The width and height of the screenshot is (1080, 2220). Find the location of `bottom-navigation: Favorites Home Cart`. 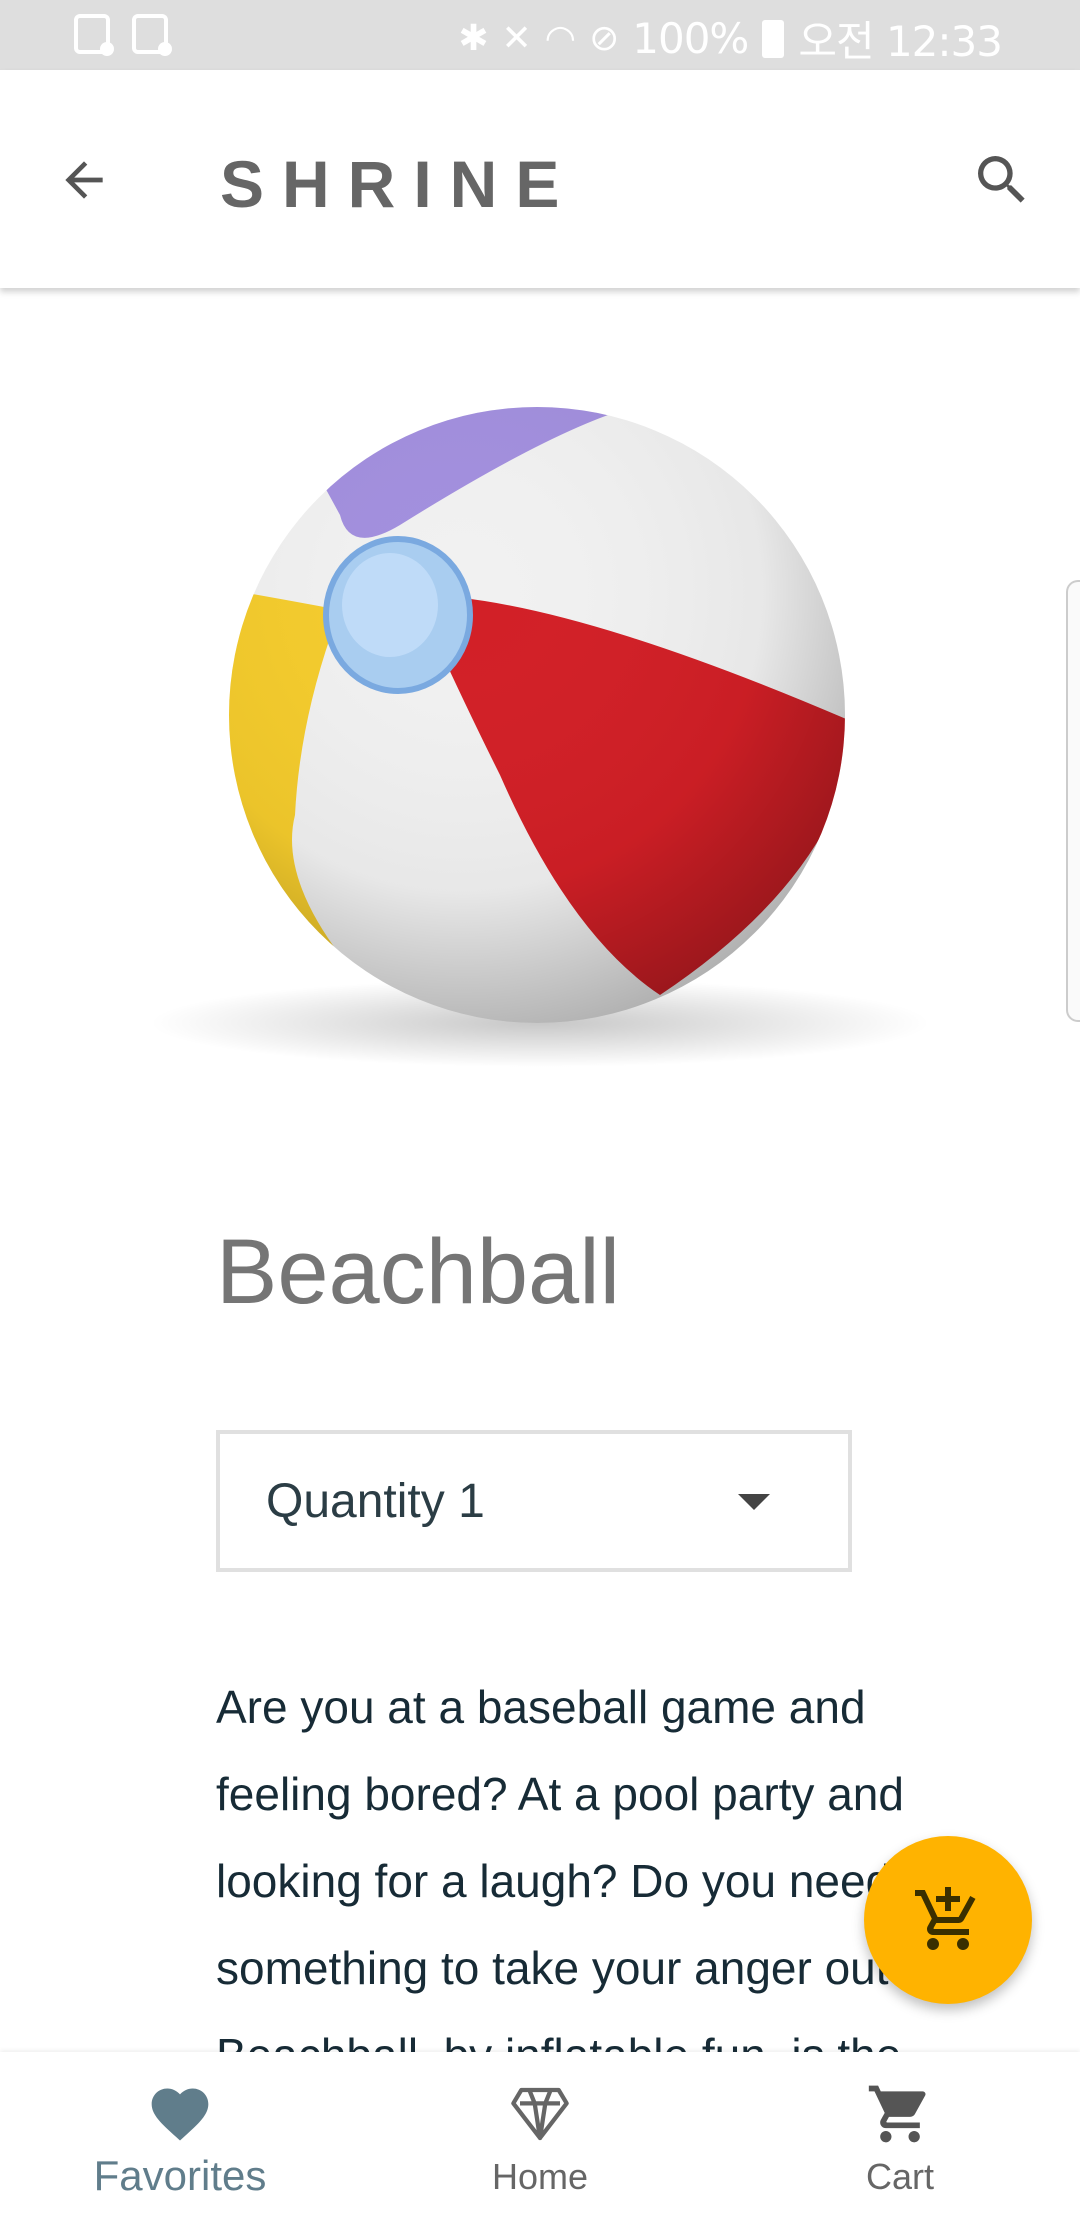

bottom-navigation: Favorites Home Cart is located at coordinates (540, 2136).